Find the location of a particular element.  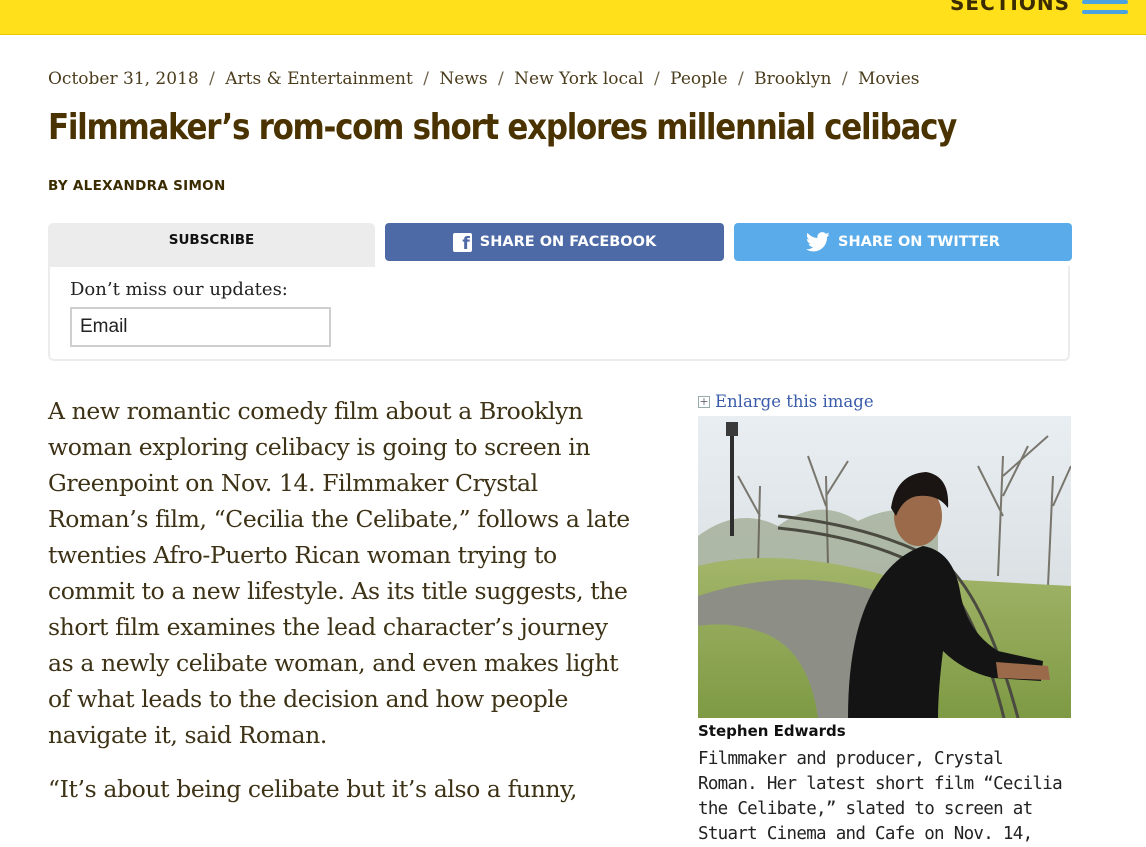

article-photo is located at coordinates (884, 567).